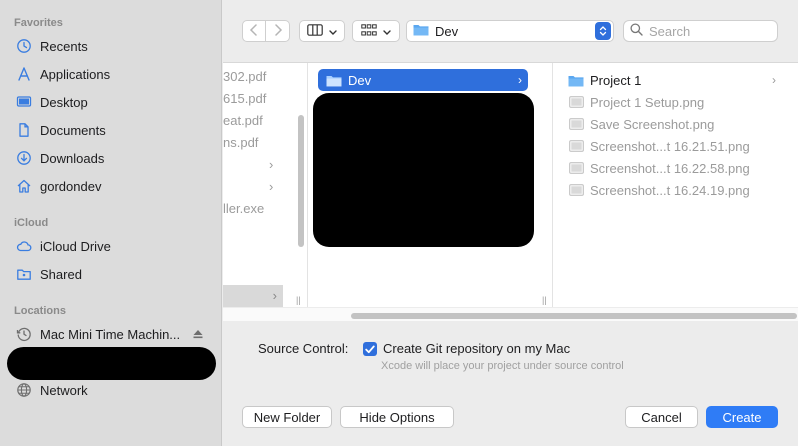  Describe the element at coordinates (244, 98) in the screenshot. I see `file-row: 615.pdf` at that location.